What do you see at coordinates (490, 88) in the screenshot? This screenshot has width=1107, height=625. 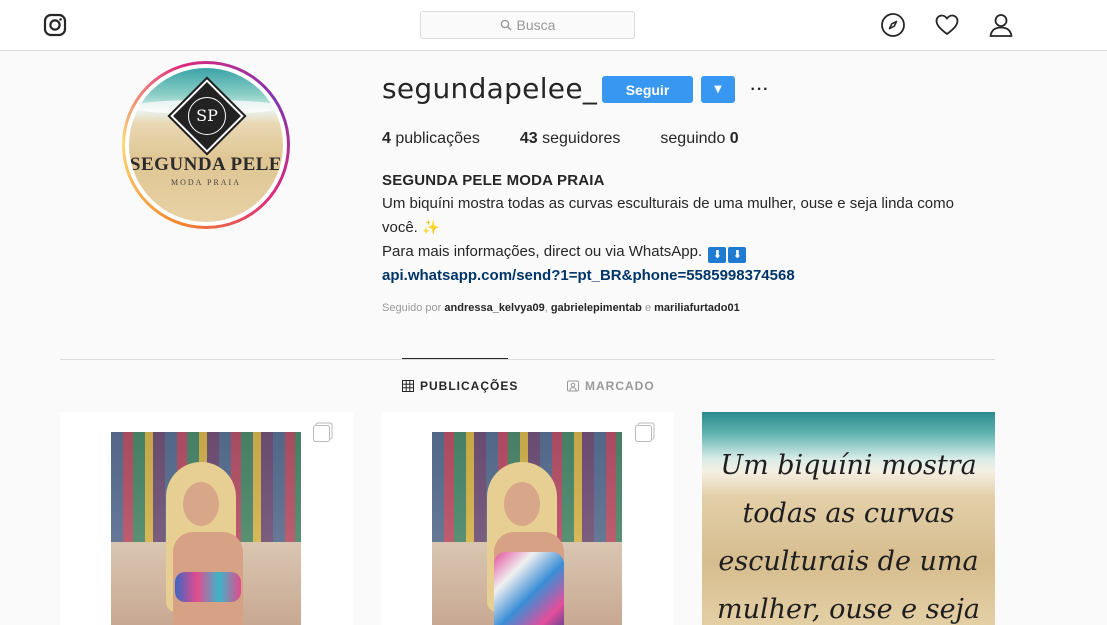 I see `profile-username: segundapelee_` at bounding box center [490, 88].